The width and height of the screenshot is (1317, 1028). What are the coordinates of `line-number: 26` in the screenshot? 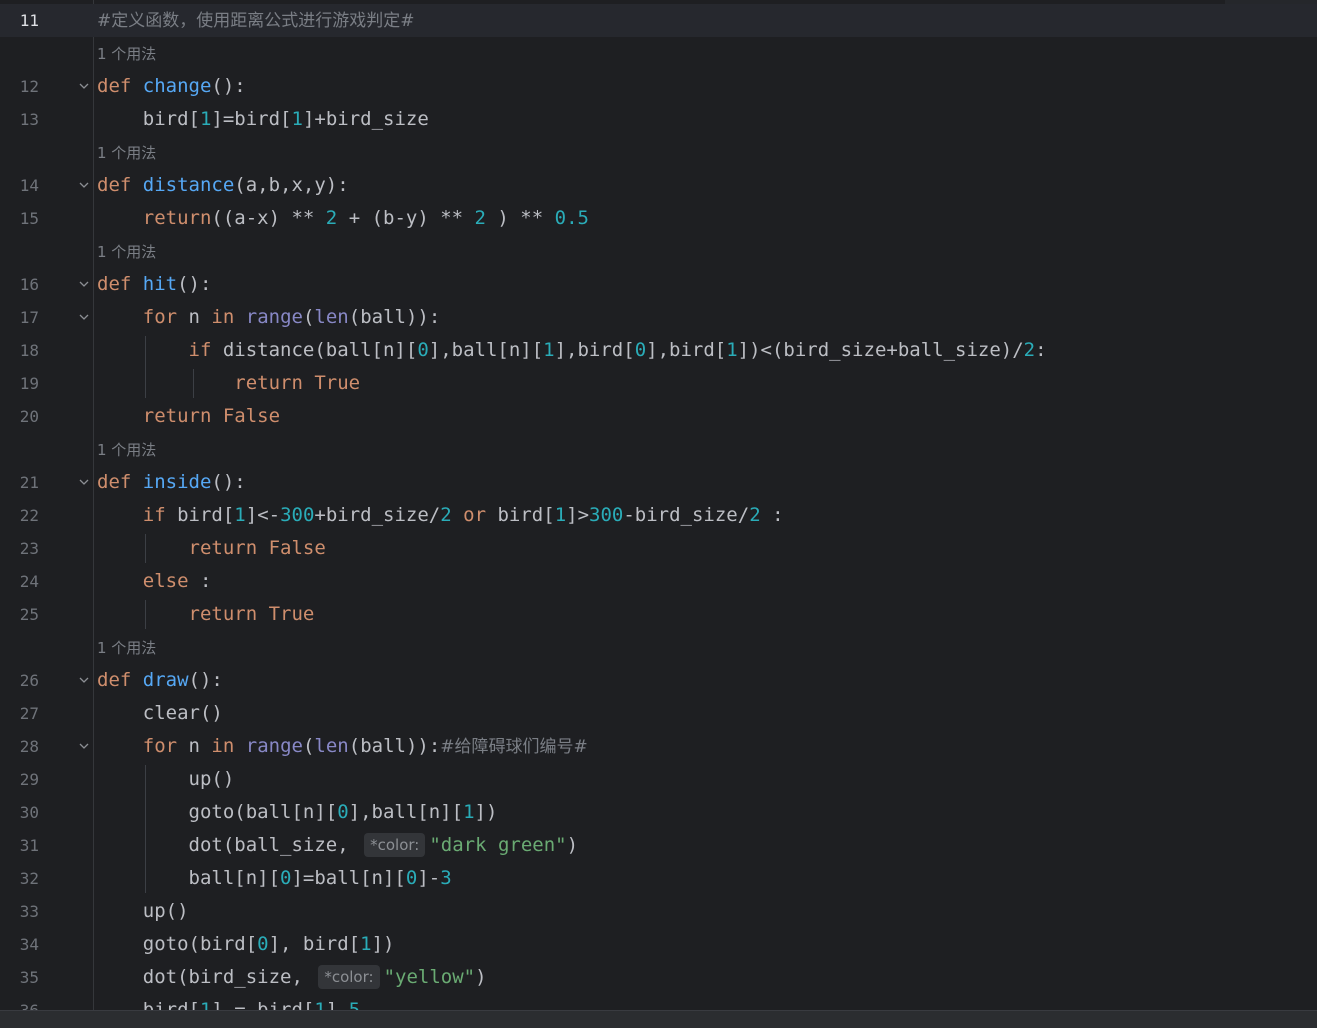 It's located at (19, 681).